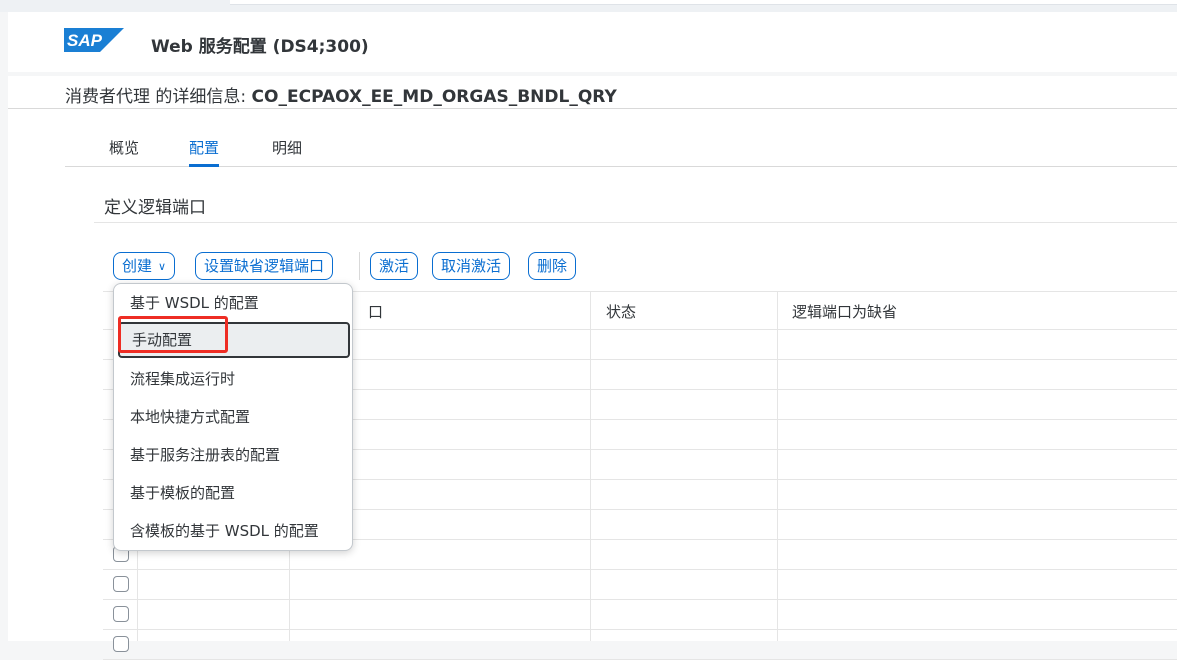  I want to click on page-title-object: CO_ECPAOX_EE_MD_ORGAS_BNDL_QRY, so click(434, 97).